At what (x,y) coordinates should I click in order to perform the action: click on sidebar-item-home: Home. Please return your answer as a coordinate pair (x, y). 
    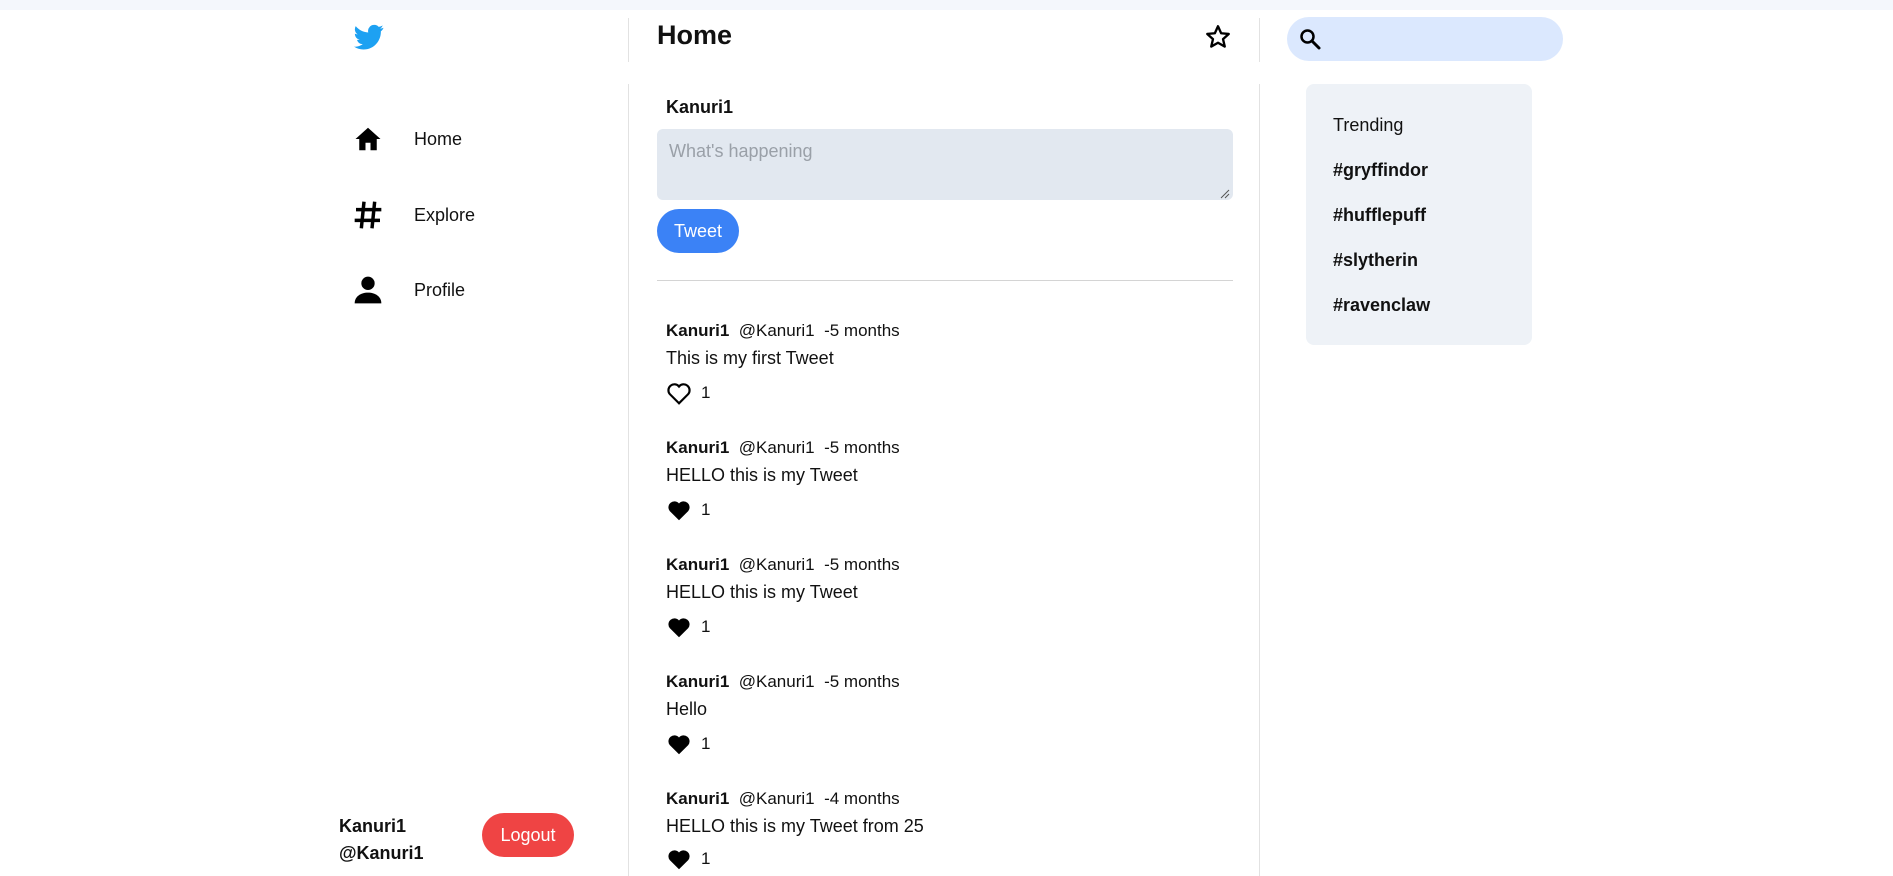
    Looking at the image, I should click on (406, 139).